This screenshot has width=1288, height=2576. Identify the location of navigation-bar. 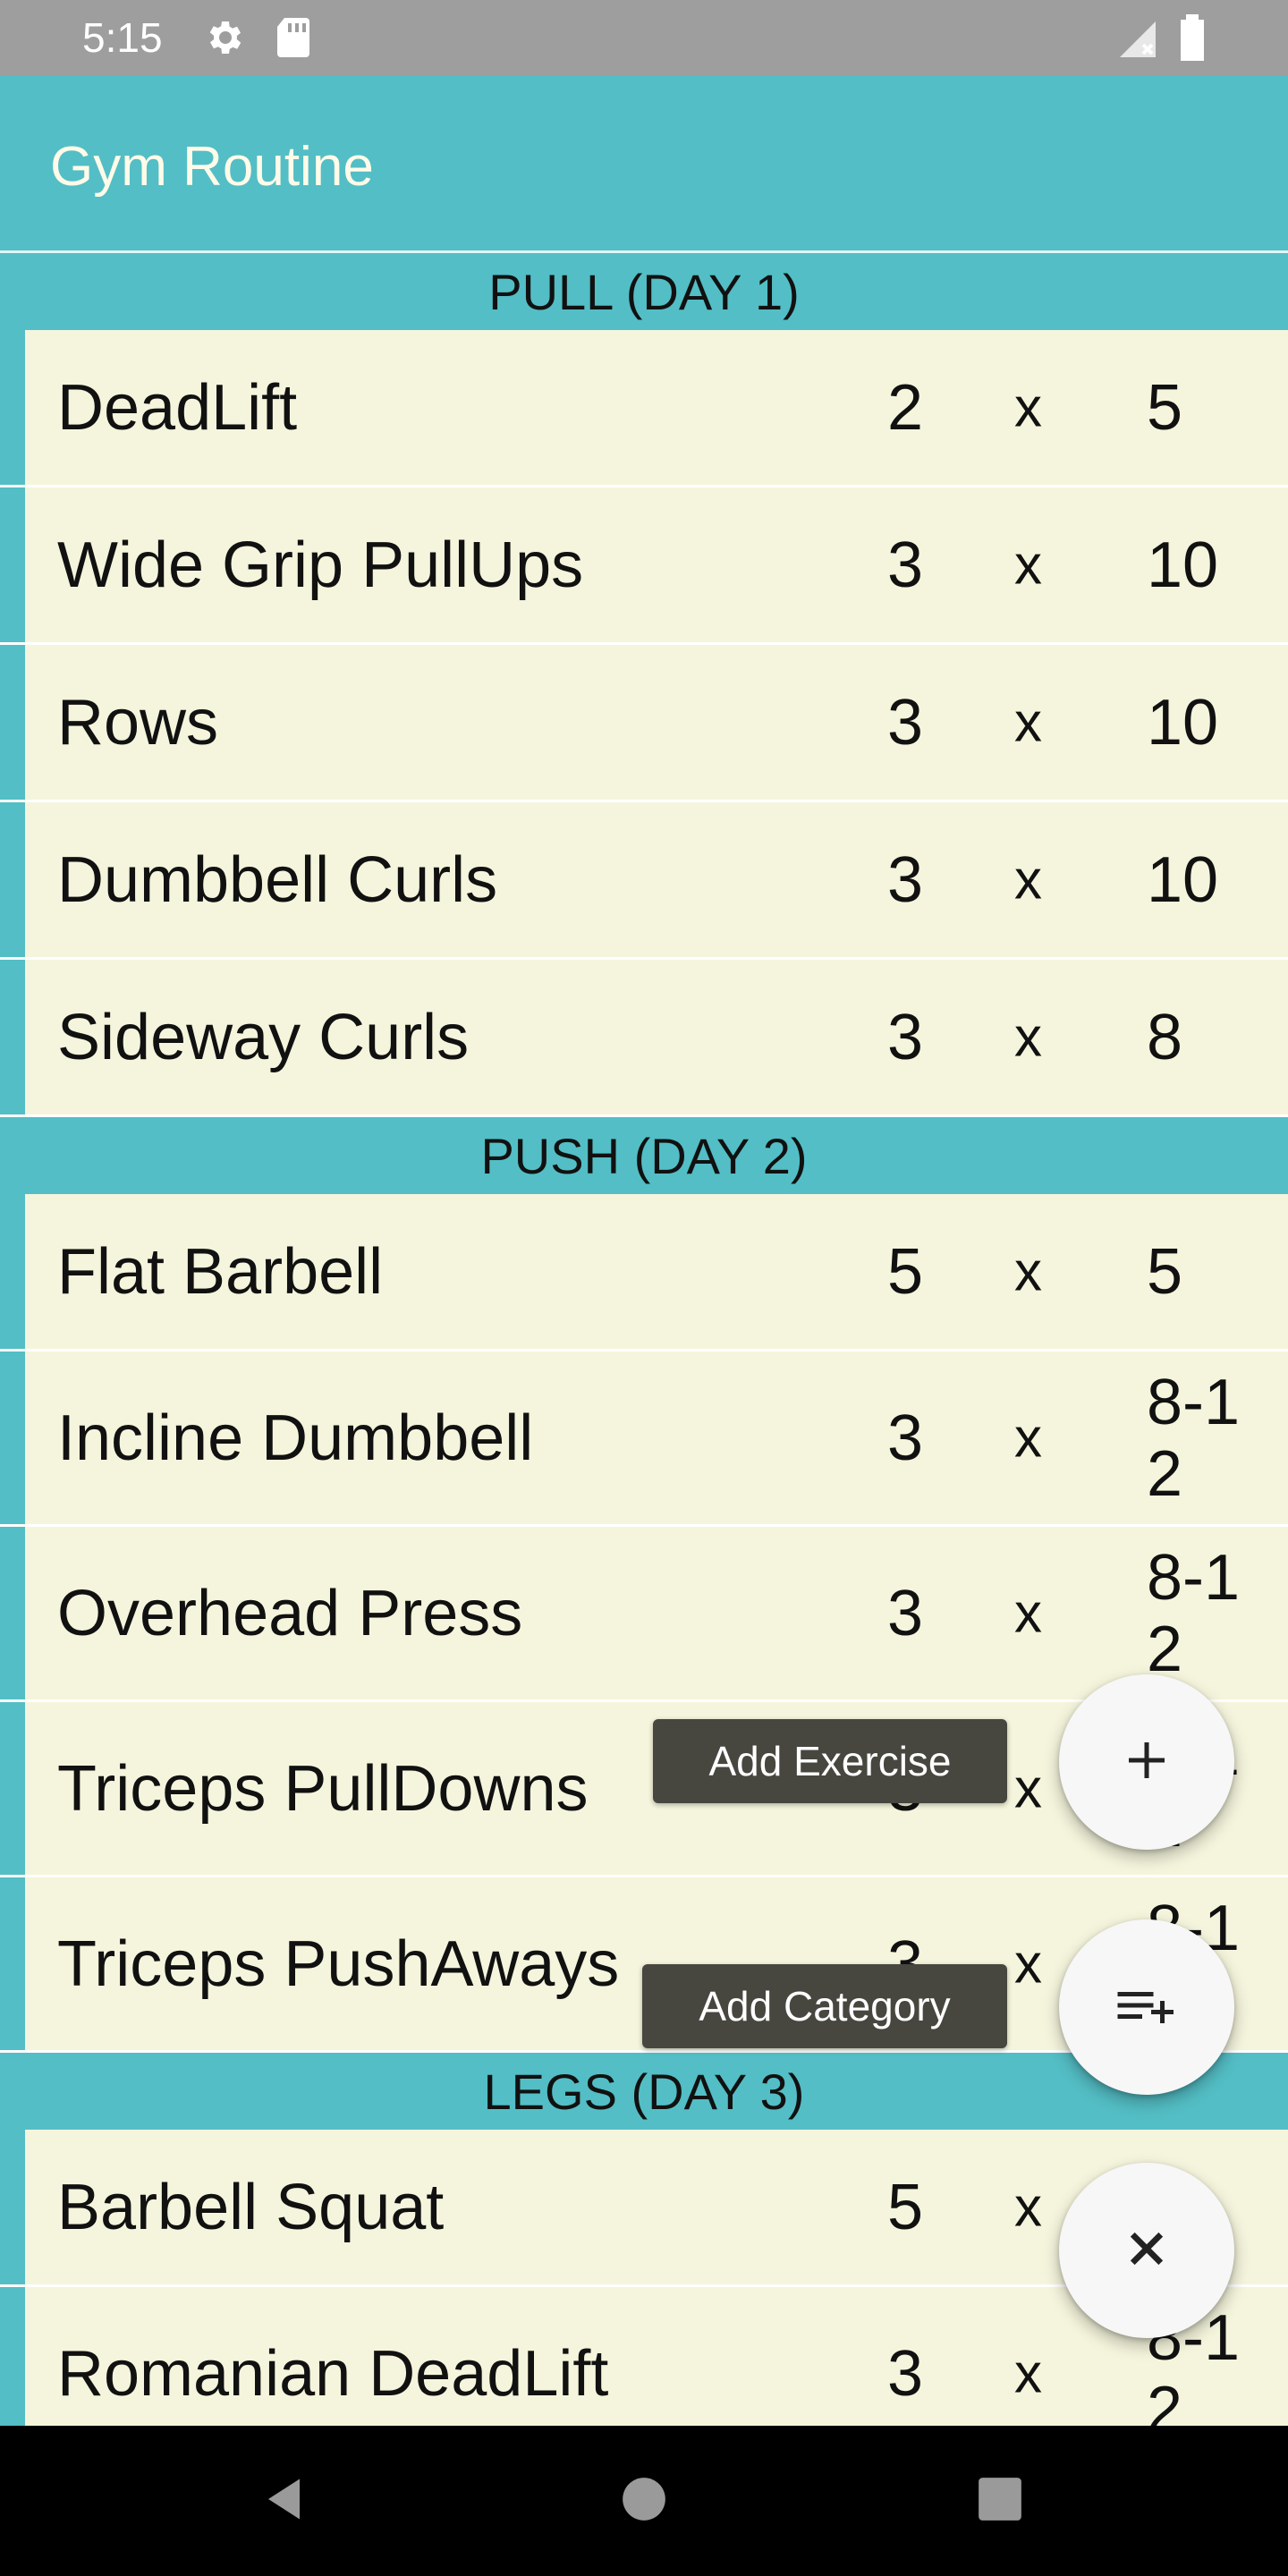
(644, 2501).